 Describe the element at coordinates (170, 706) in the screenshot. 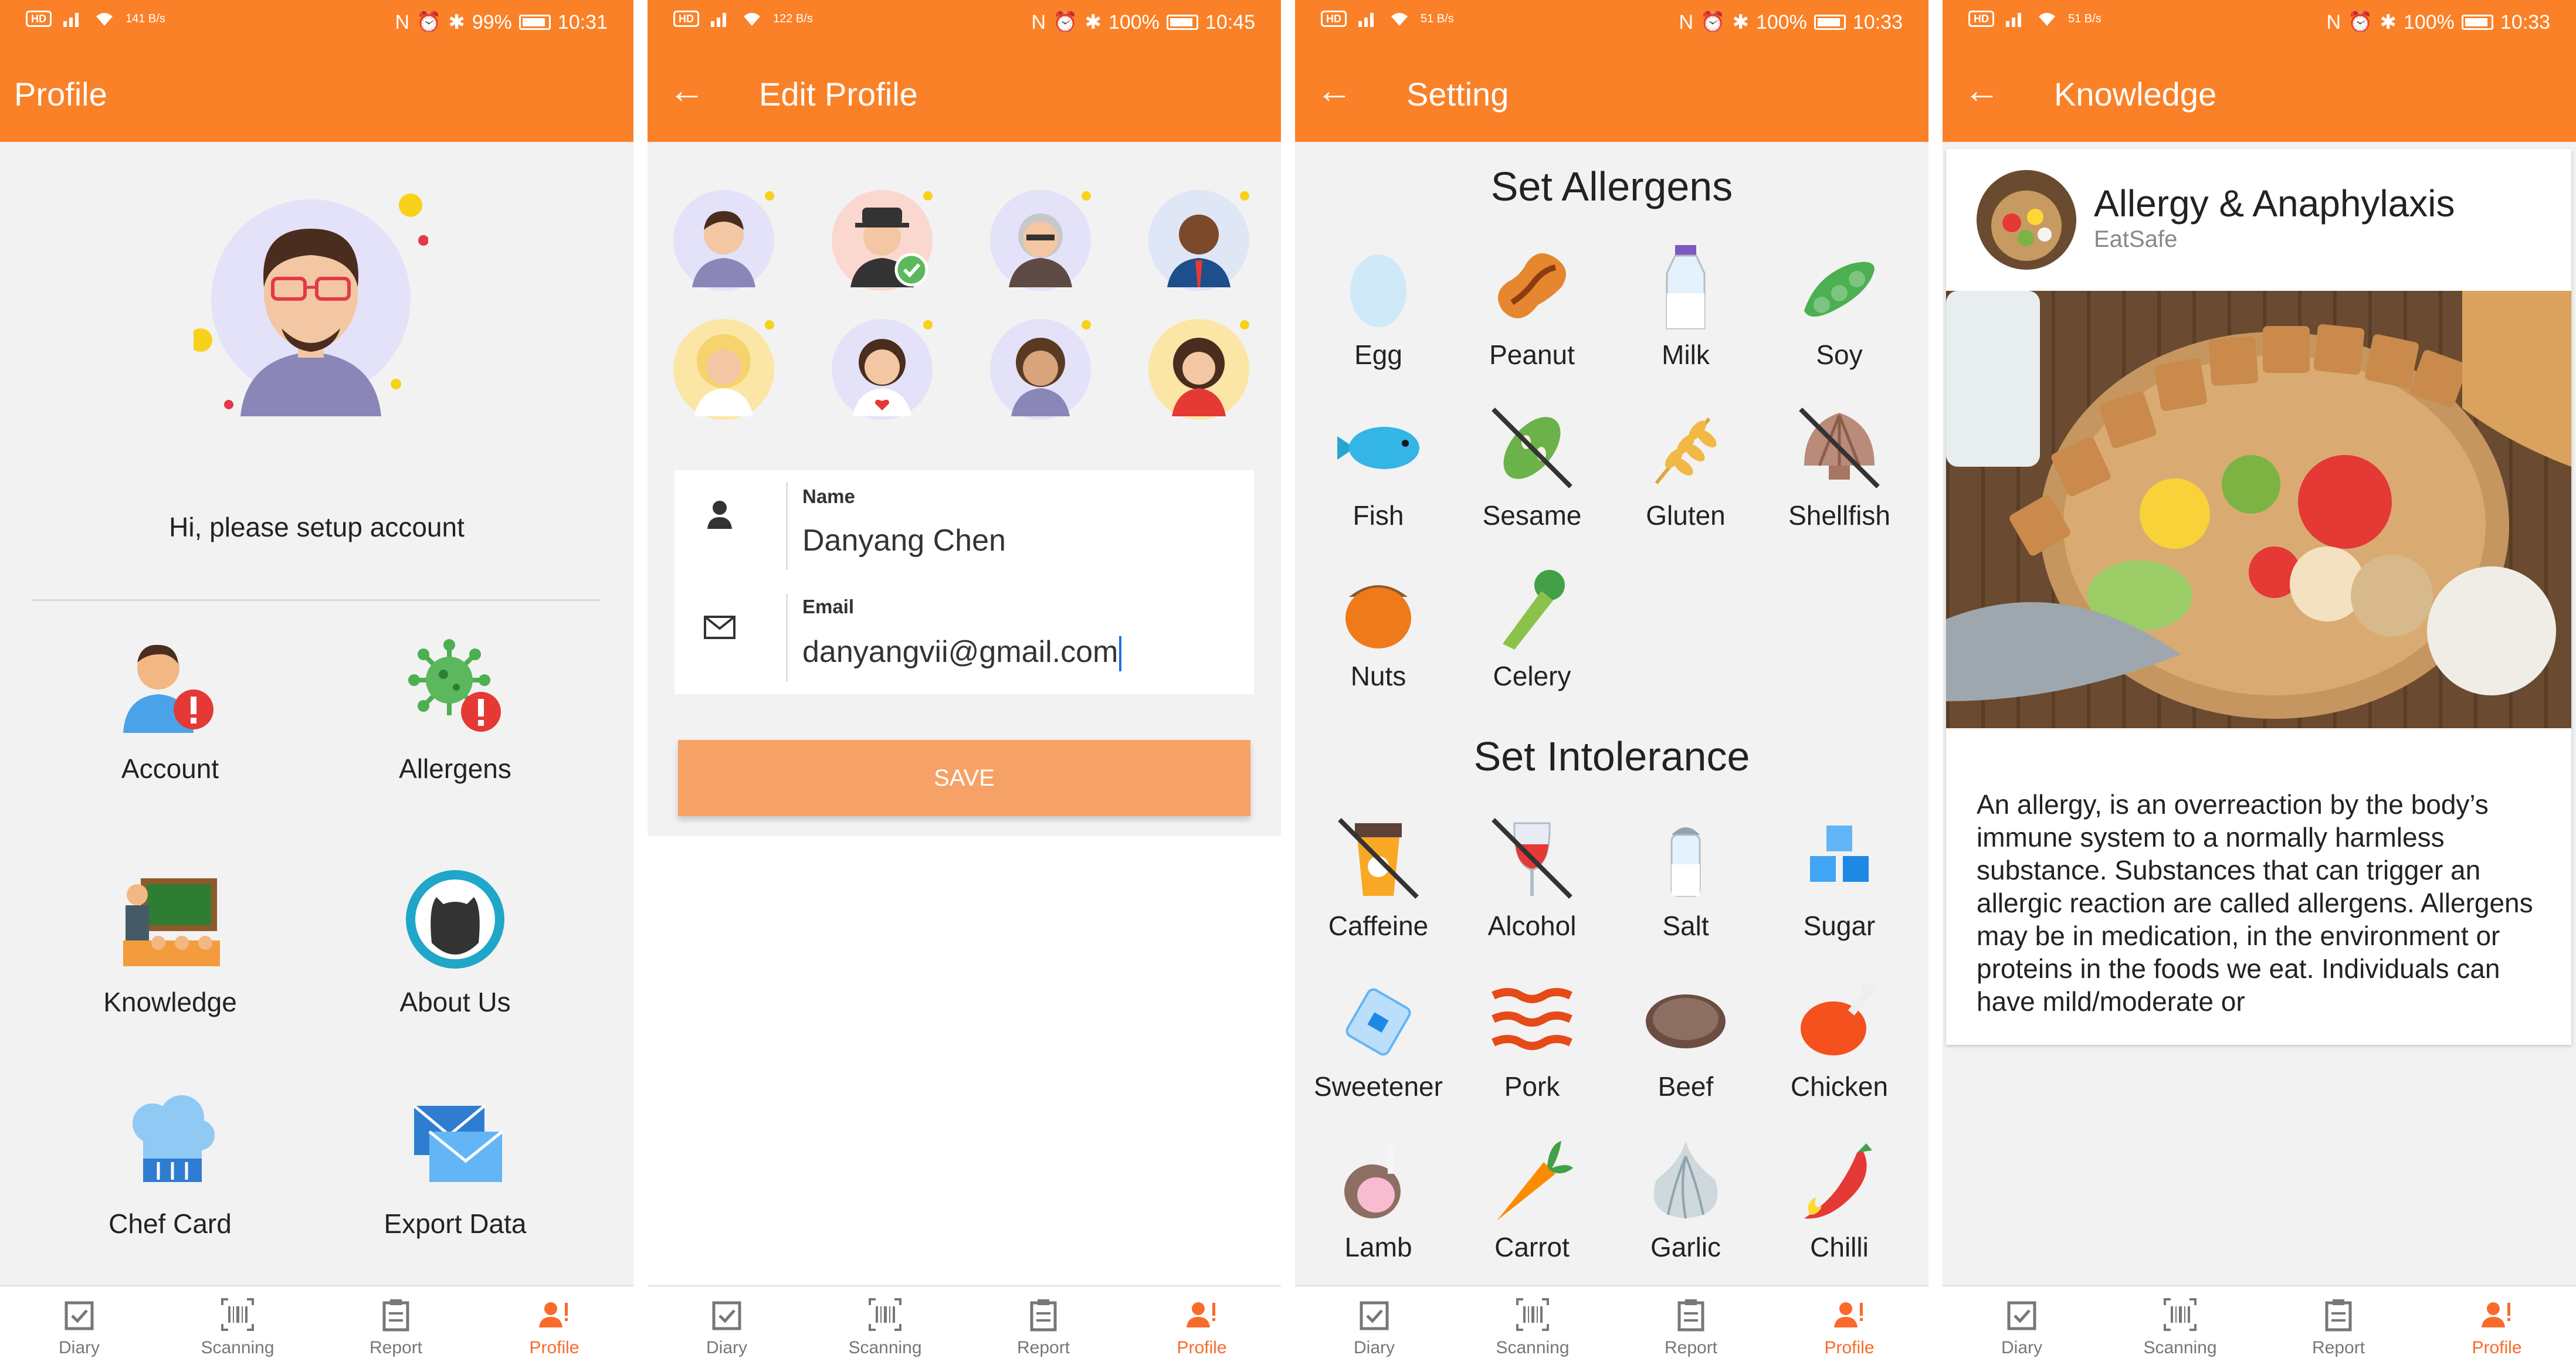

I see `account-tile: Account` at that location.